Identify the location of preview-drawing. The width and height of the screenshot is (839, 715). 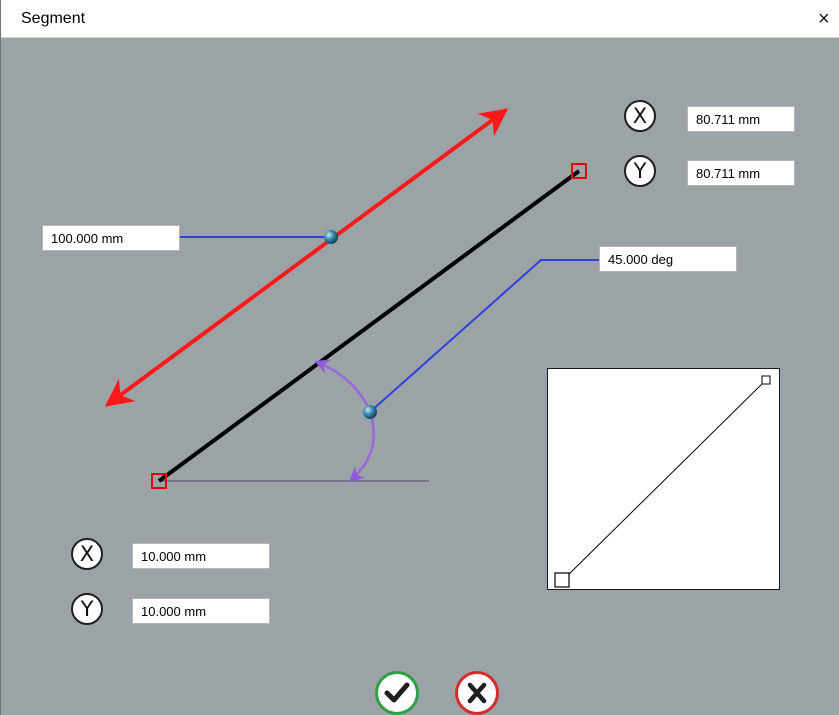
(662, 481).